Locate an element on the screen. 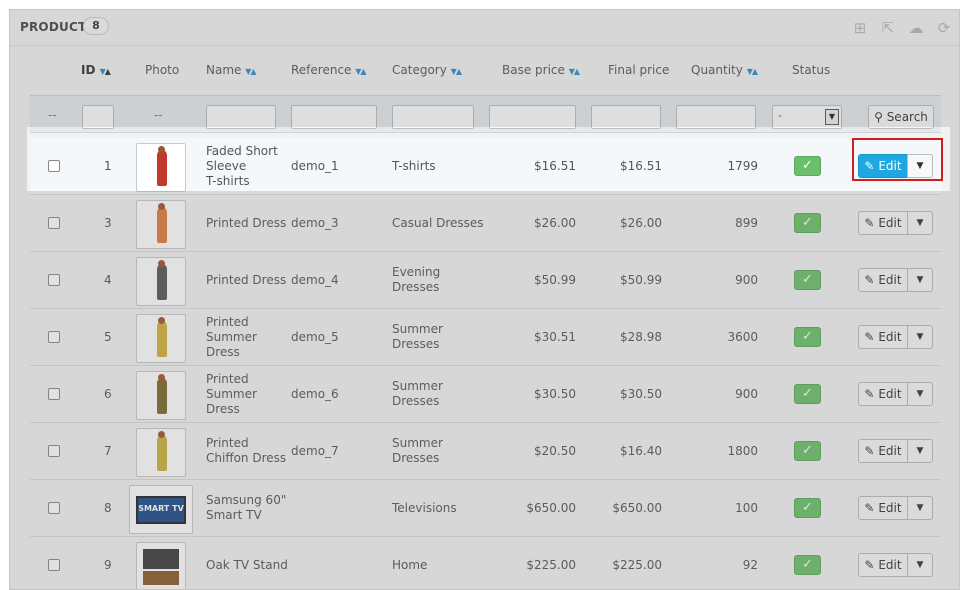 The image size is (969, 590). row-base-price: $20.50 is located at coordinates (555, 451).